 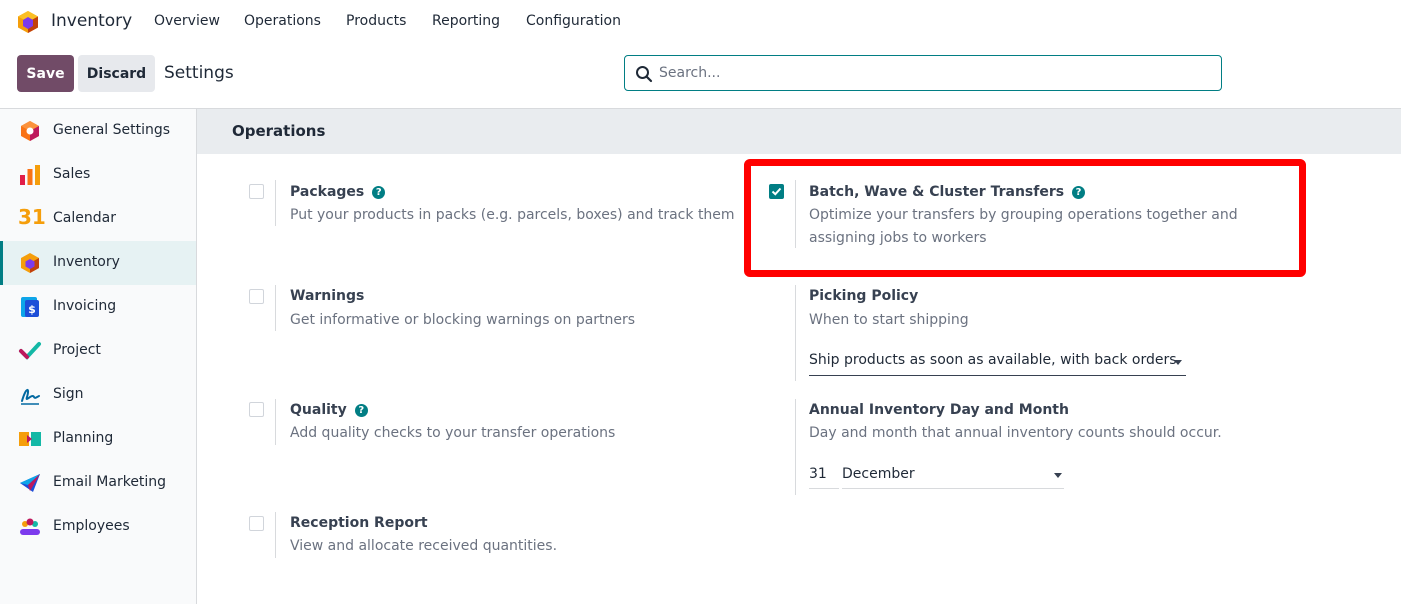 I want to click on packages-setting: Packages?, so click(x=338, y=192).